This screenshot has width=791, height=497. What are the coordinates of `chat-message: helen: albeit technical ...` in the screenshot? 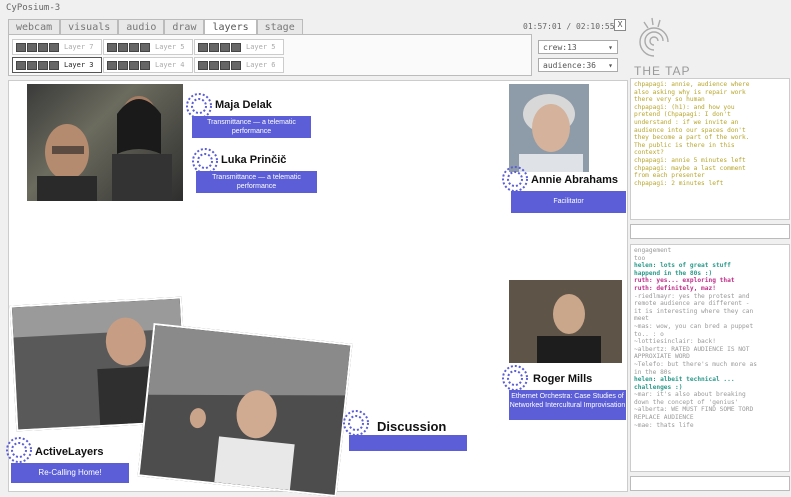 It's located at (684, 380).